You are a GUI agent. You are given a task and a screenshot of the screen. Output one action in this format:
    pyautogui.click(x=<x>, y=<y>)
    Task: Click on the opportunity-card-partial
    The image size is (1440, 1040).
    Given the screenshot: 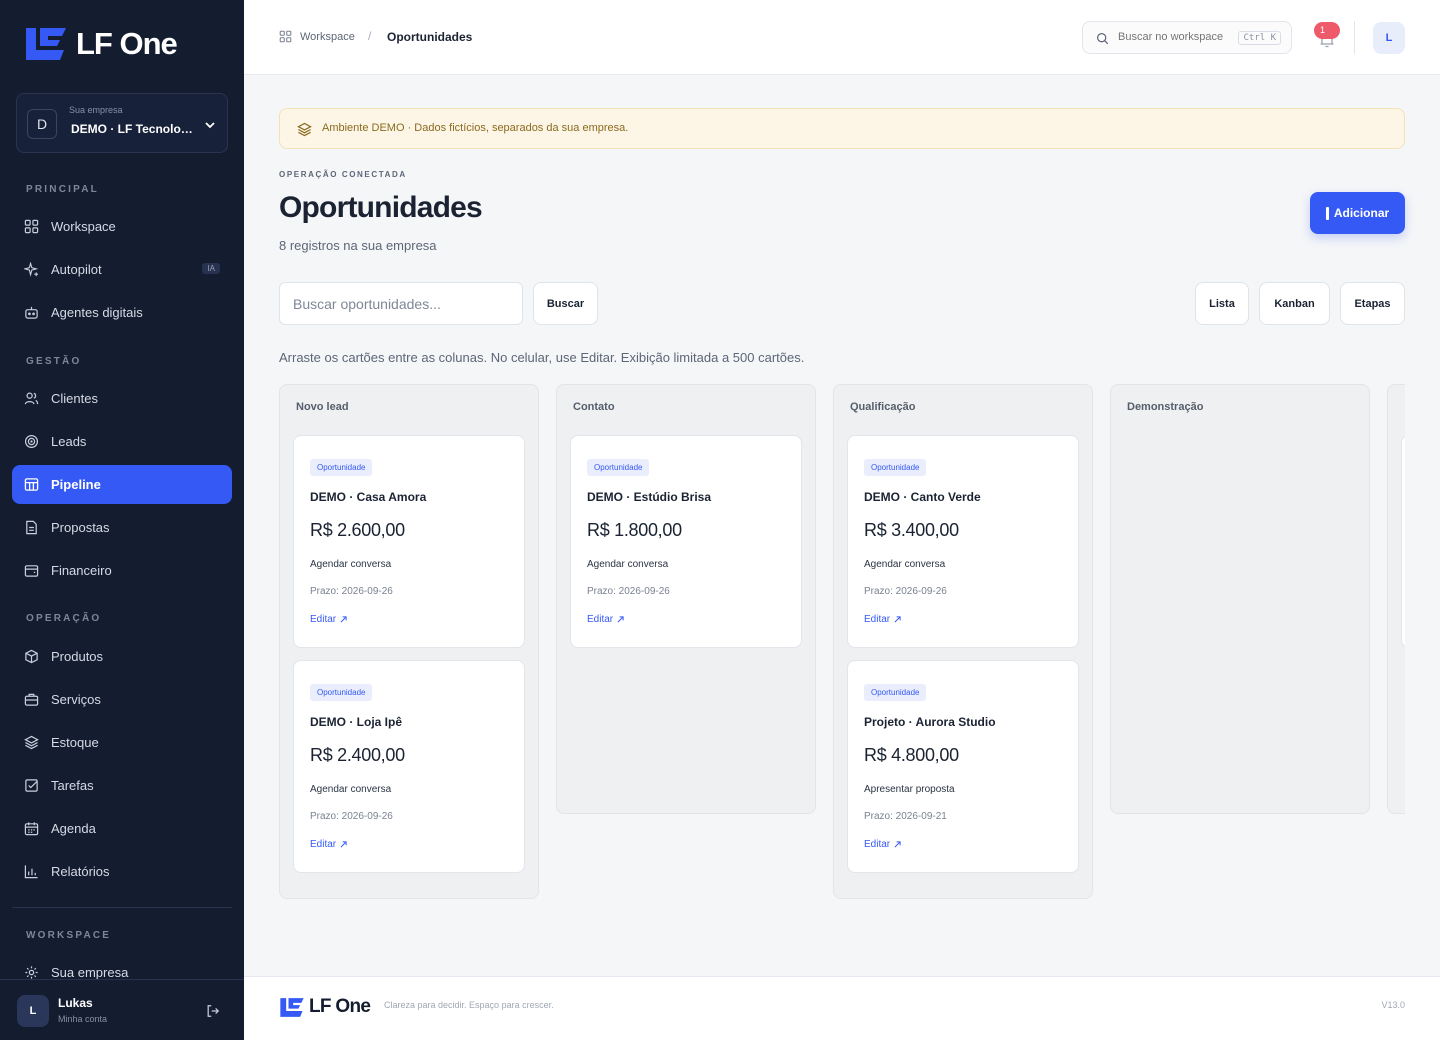 What is the action you would take?
    pyautogui.click(x=1403, y=541)
    